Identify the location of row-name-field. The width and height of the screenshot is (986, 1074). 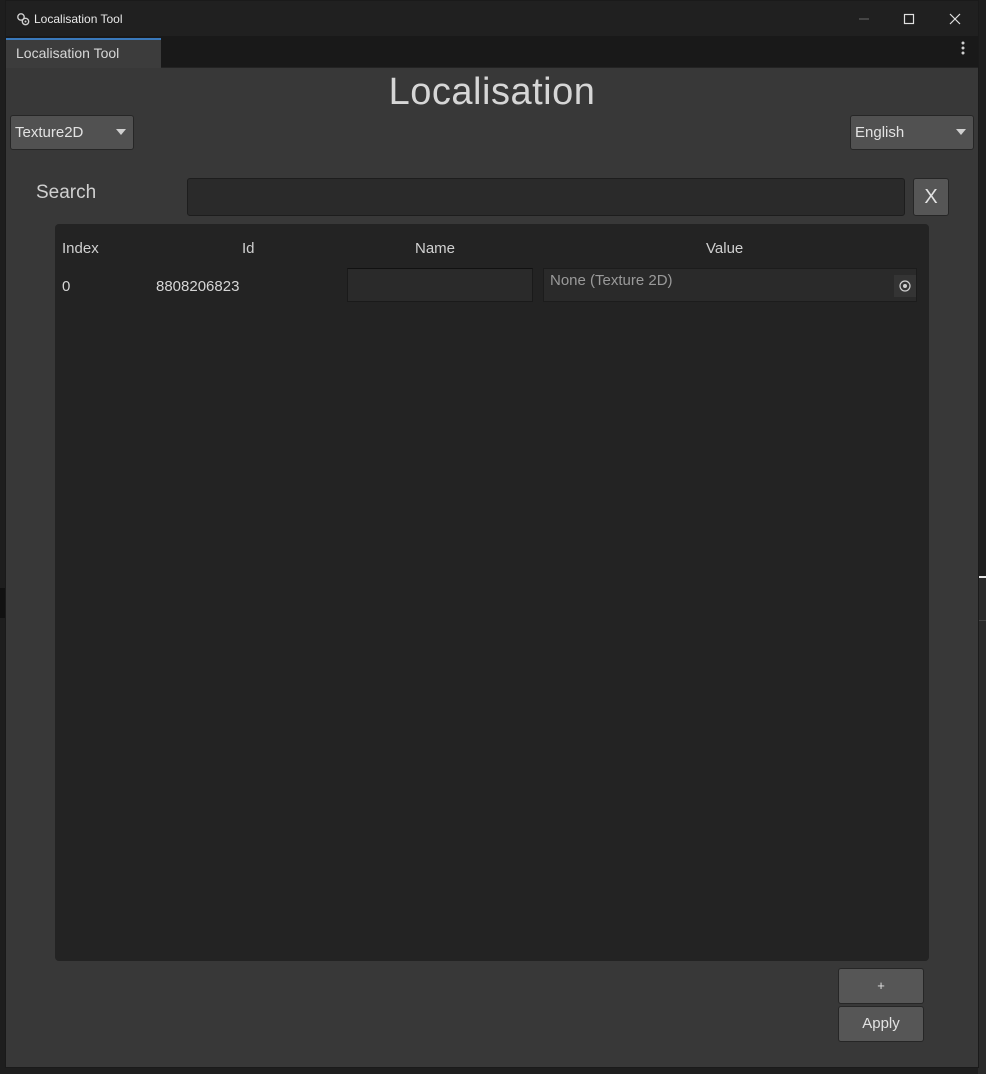
(440, 285).